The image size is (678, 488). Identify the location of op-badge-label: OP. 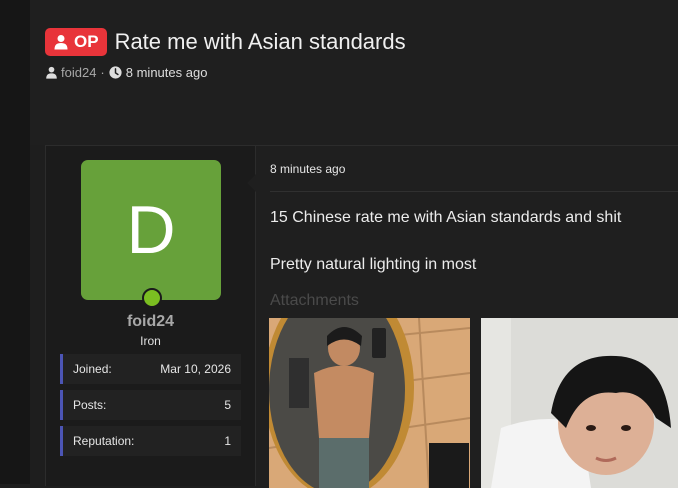
(86, 41).